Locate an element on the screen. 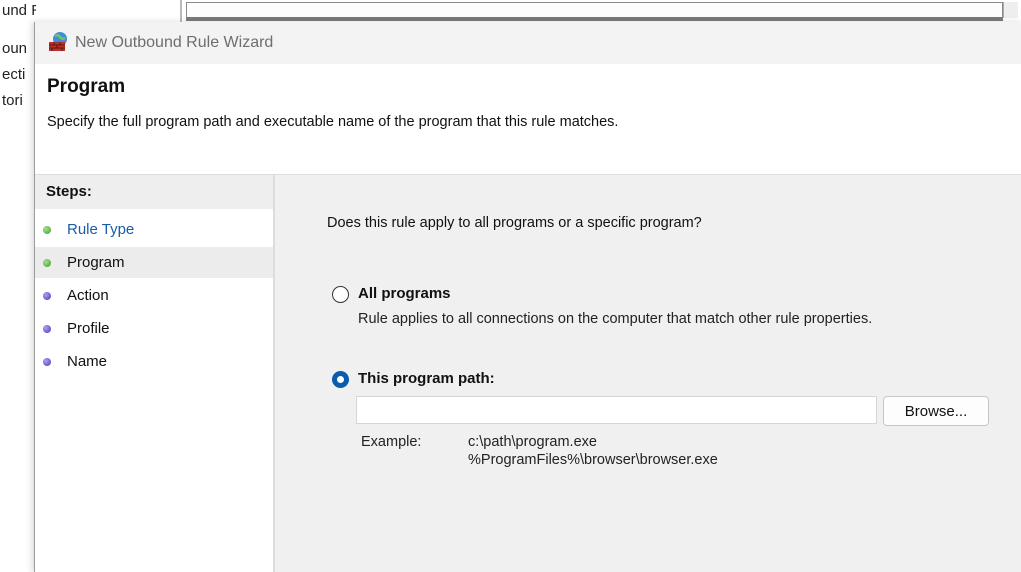  title-bar: New Outbound Rule Wizard is located at coordinates (528, 43).